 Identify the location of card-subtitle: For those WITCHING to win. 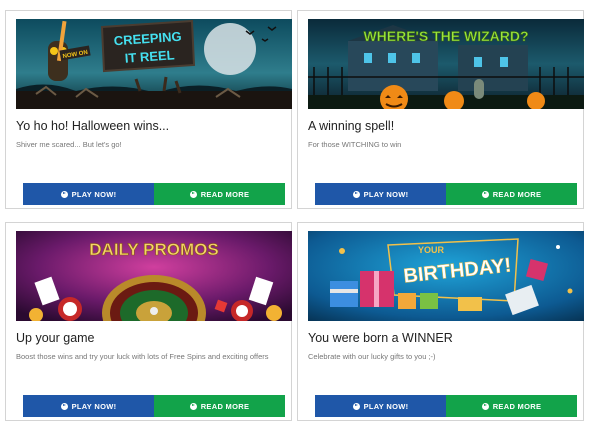
(355, 144).